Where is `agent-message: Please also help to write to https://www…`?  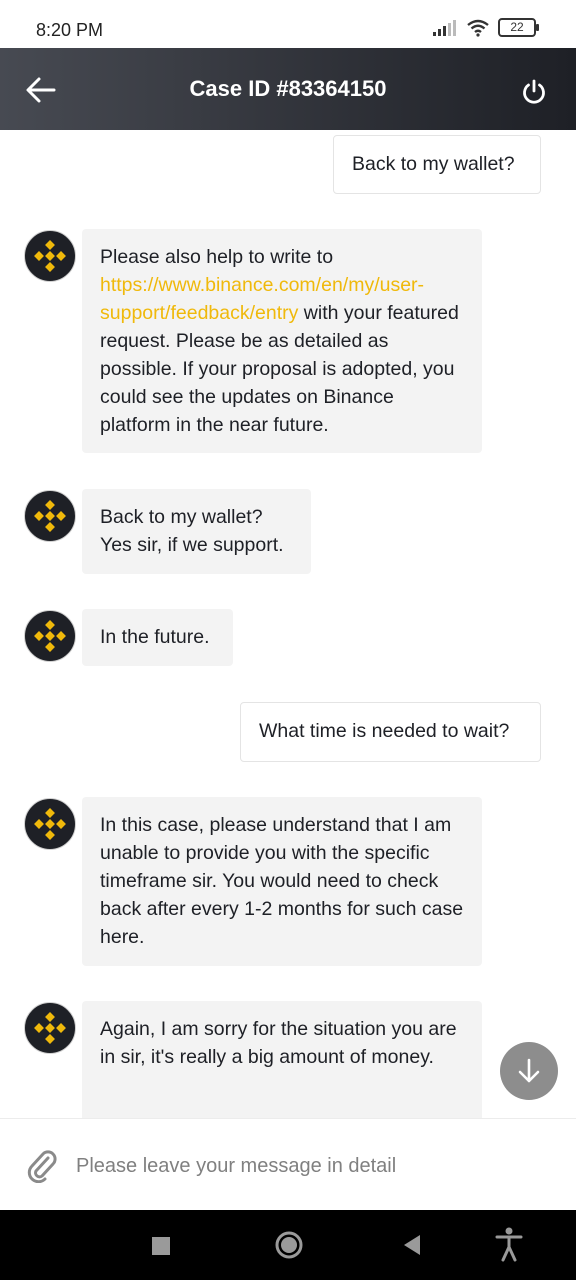
agent-message: Please also help to write to https://www… is located at coordinates (282, 341).